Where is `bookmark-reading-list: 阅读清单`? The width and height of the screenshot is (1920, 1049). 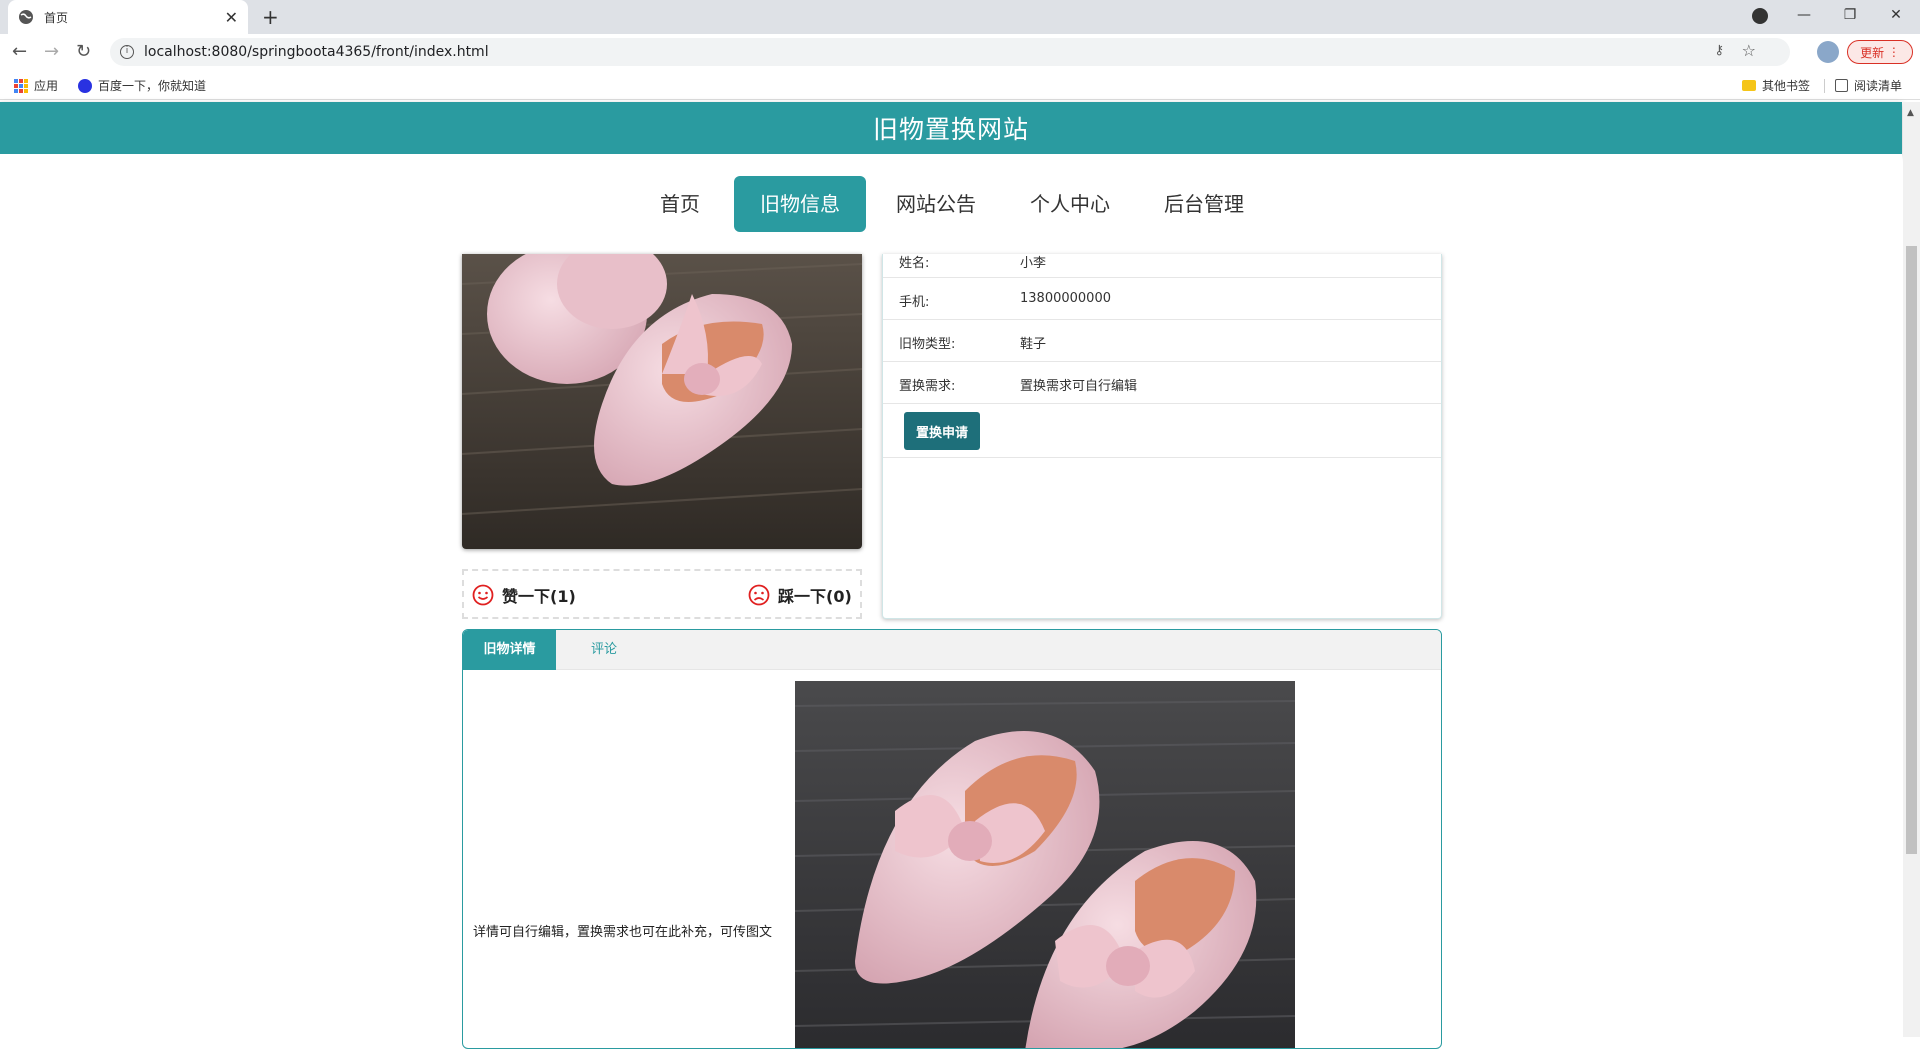
bookmark-reading-list: 阅读清单 is located at coordinates (1868, 85).